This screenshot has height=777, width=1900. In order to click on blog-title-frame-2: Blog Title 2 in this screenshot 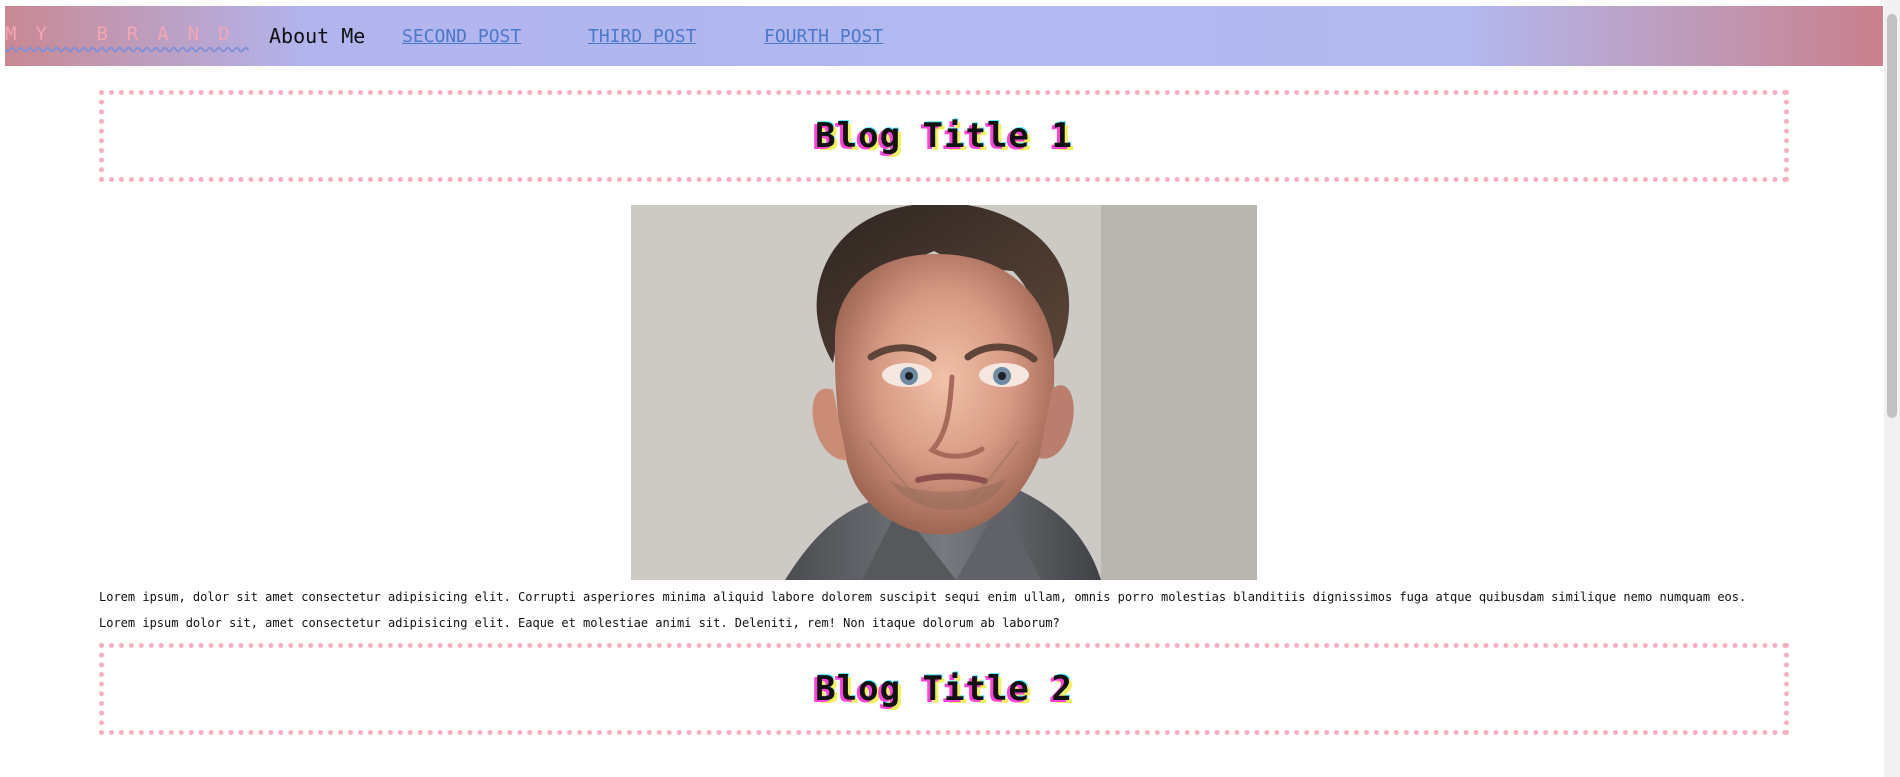, I will do `click(944, 689)`.